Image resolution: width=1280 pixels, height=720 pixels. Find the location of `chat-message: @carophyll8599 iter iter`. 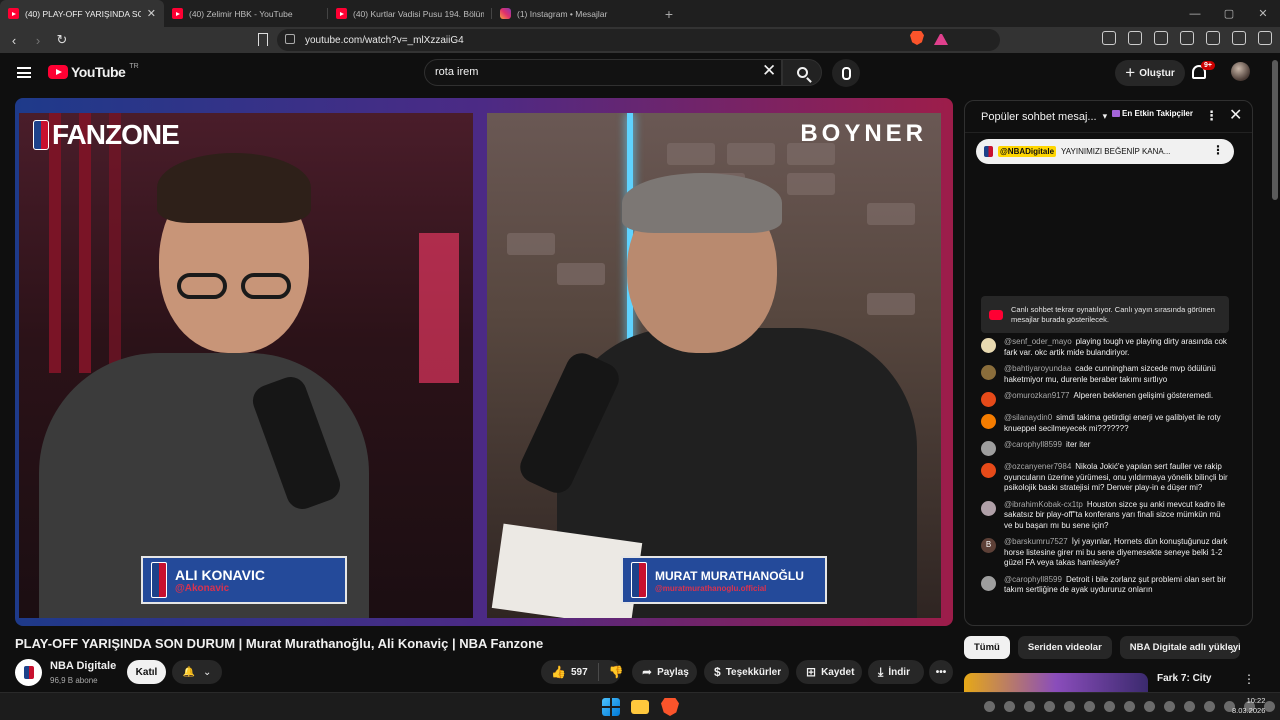

chat-message: @carophyll8599 iter iter is located at coordinates (1105, 448).